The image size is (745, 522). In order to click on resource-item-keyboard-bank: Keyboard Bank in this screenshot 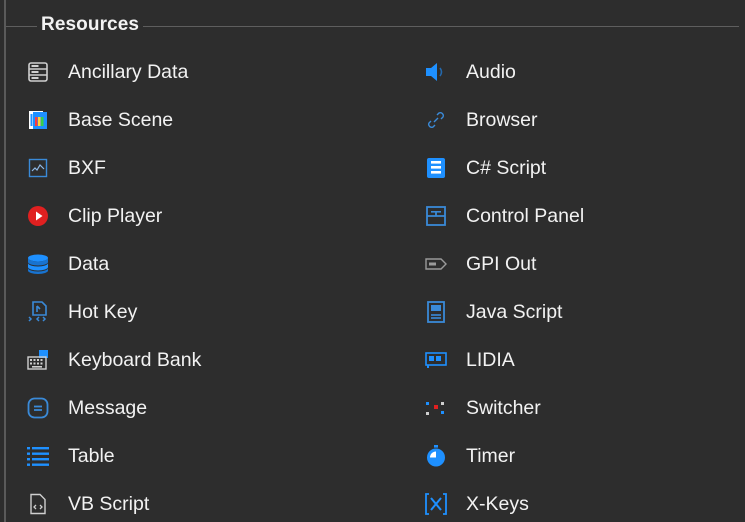, I will do `click(113, 360)`.